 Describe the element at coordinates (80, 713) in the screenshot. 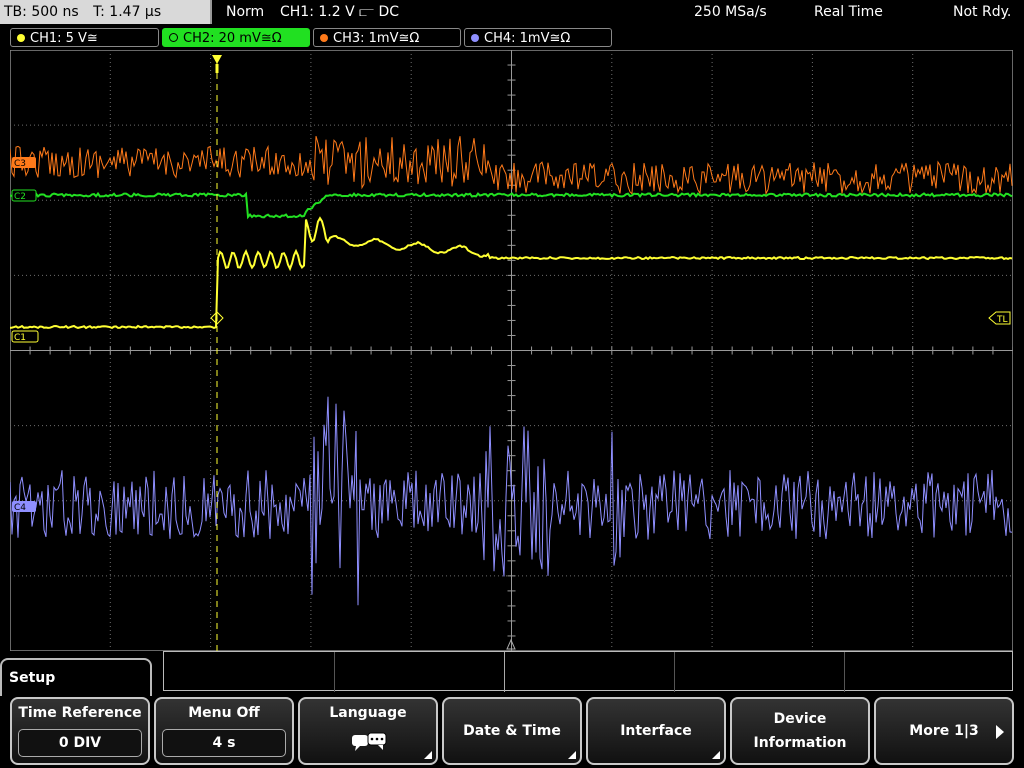

I see `time-reference-label: Time Reference` at that location.